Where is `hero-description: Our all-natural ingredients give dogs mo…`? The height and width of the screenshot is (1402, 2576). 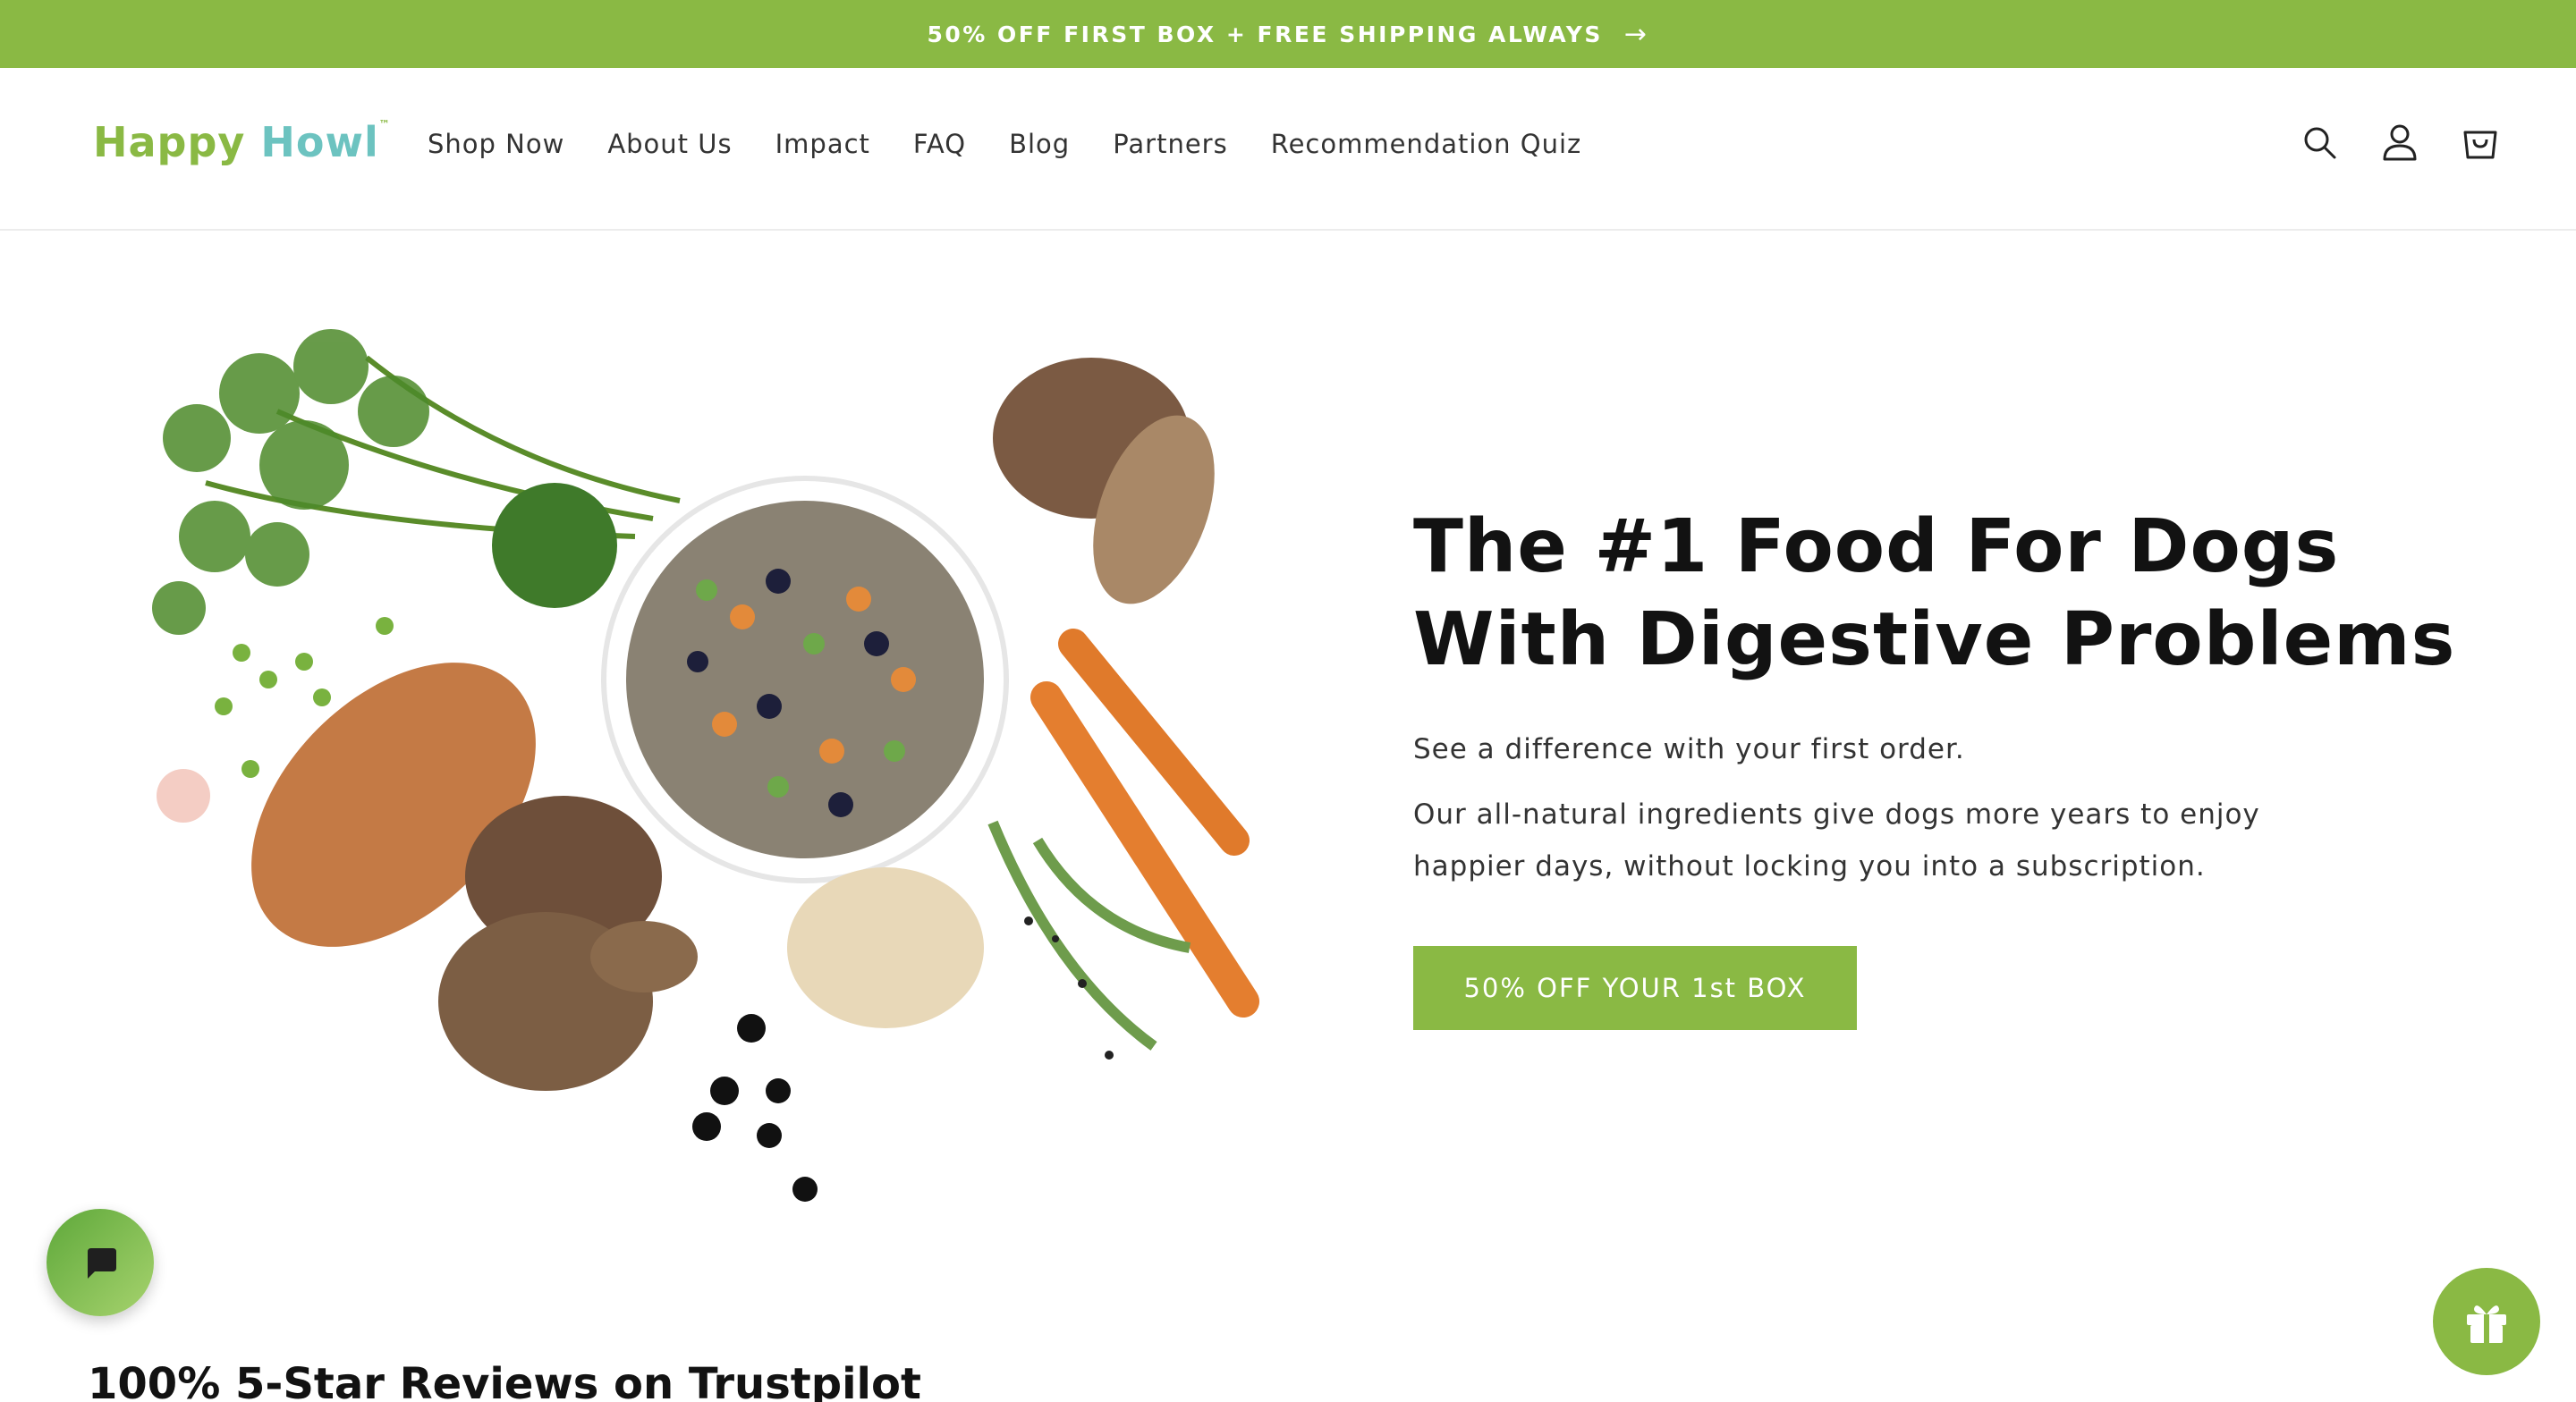 hero-description: Our all-natural ingredients give dogs mo… is located at coordinates (1836, 840).